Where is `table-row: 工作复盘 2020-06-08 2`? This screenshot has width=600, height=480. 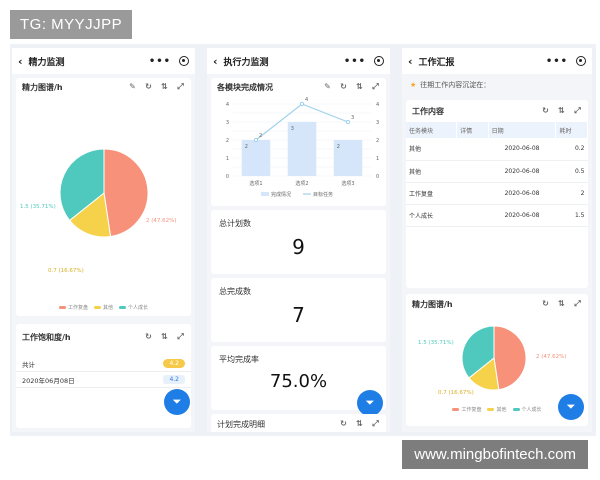 table-row: 工作复盘 2020-06-08 2 is located at coordinates (497, 193).